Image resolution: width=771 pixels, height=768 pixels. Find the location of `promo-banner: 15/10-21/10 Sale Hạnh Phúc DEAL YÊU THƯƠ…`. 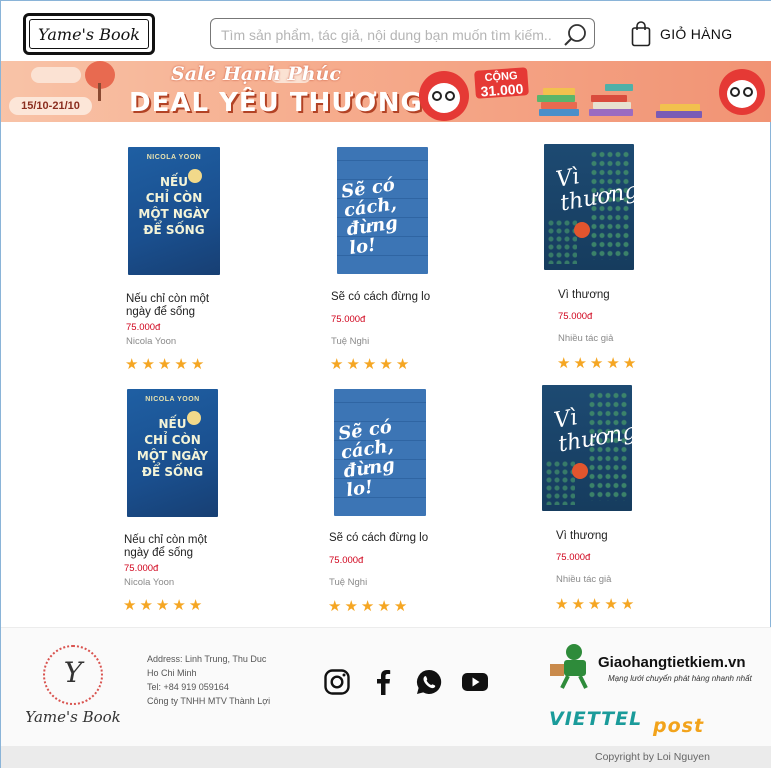

promo-banner: 15/10-21/10 Sale Hạnh Phúc DEAL YÊU THƯƠ… is located at coordinates (386, 91).